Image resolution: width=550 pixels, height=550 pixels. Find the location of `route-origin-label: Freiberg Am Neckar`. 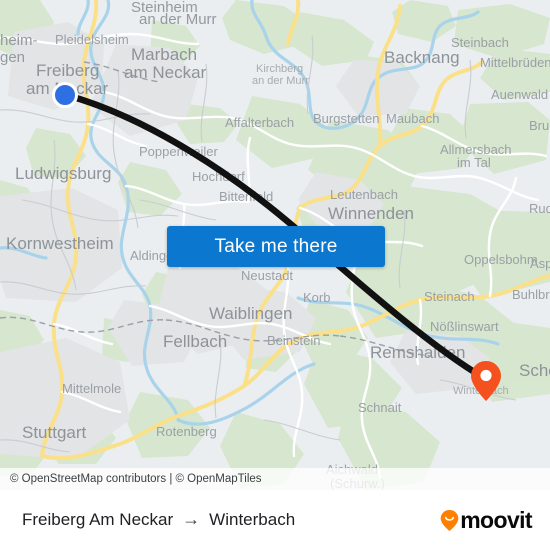

route-origin-label: Freiberg Am Neckar is located at coordinates (98, 519).